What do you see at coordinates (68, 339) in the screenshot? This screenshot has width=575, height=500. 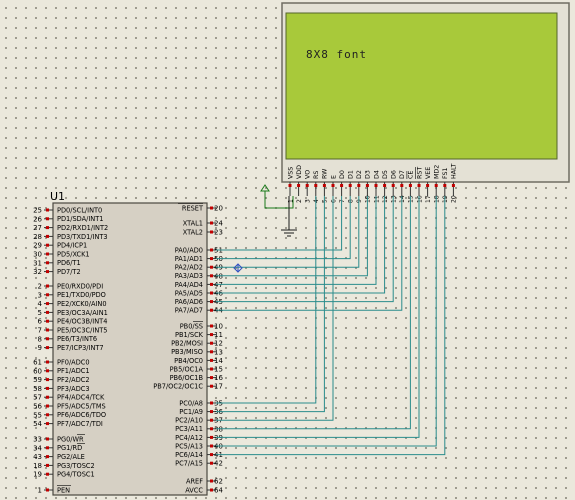 I see `mcu-pin-left: 8 PE6/T3/INT6` at bounding box center [68, 339].